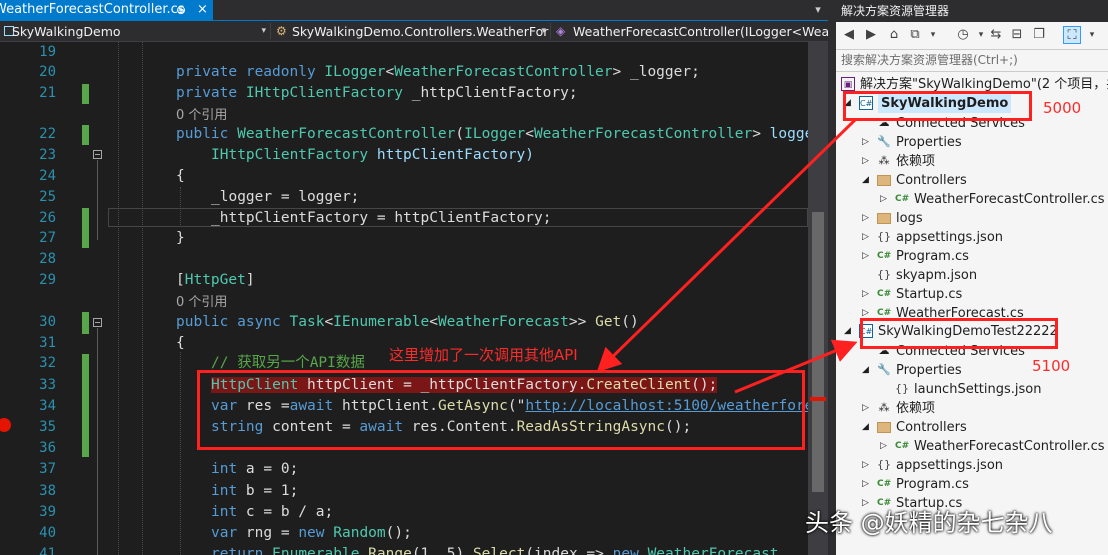 The image size is (1108, 555). I want to click on line-number: 35, so click(47, 427).